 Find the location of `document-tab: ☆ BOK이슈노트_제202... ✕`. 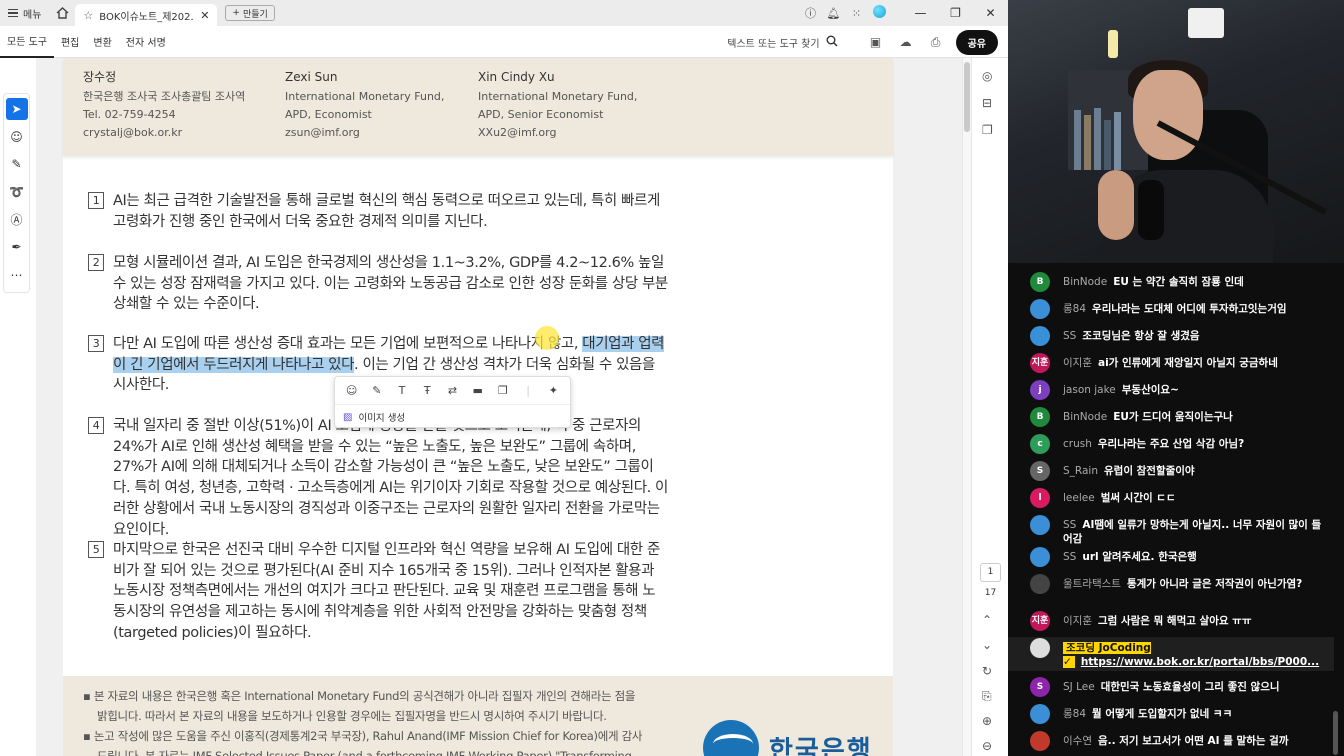

document-tab: ☆ BOK이슈노트_제202... ✕ is located at coordinates (146, 15).